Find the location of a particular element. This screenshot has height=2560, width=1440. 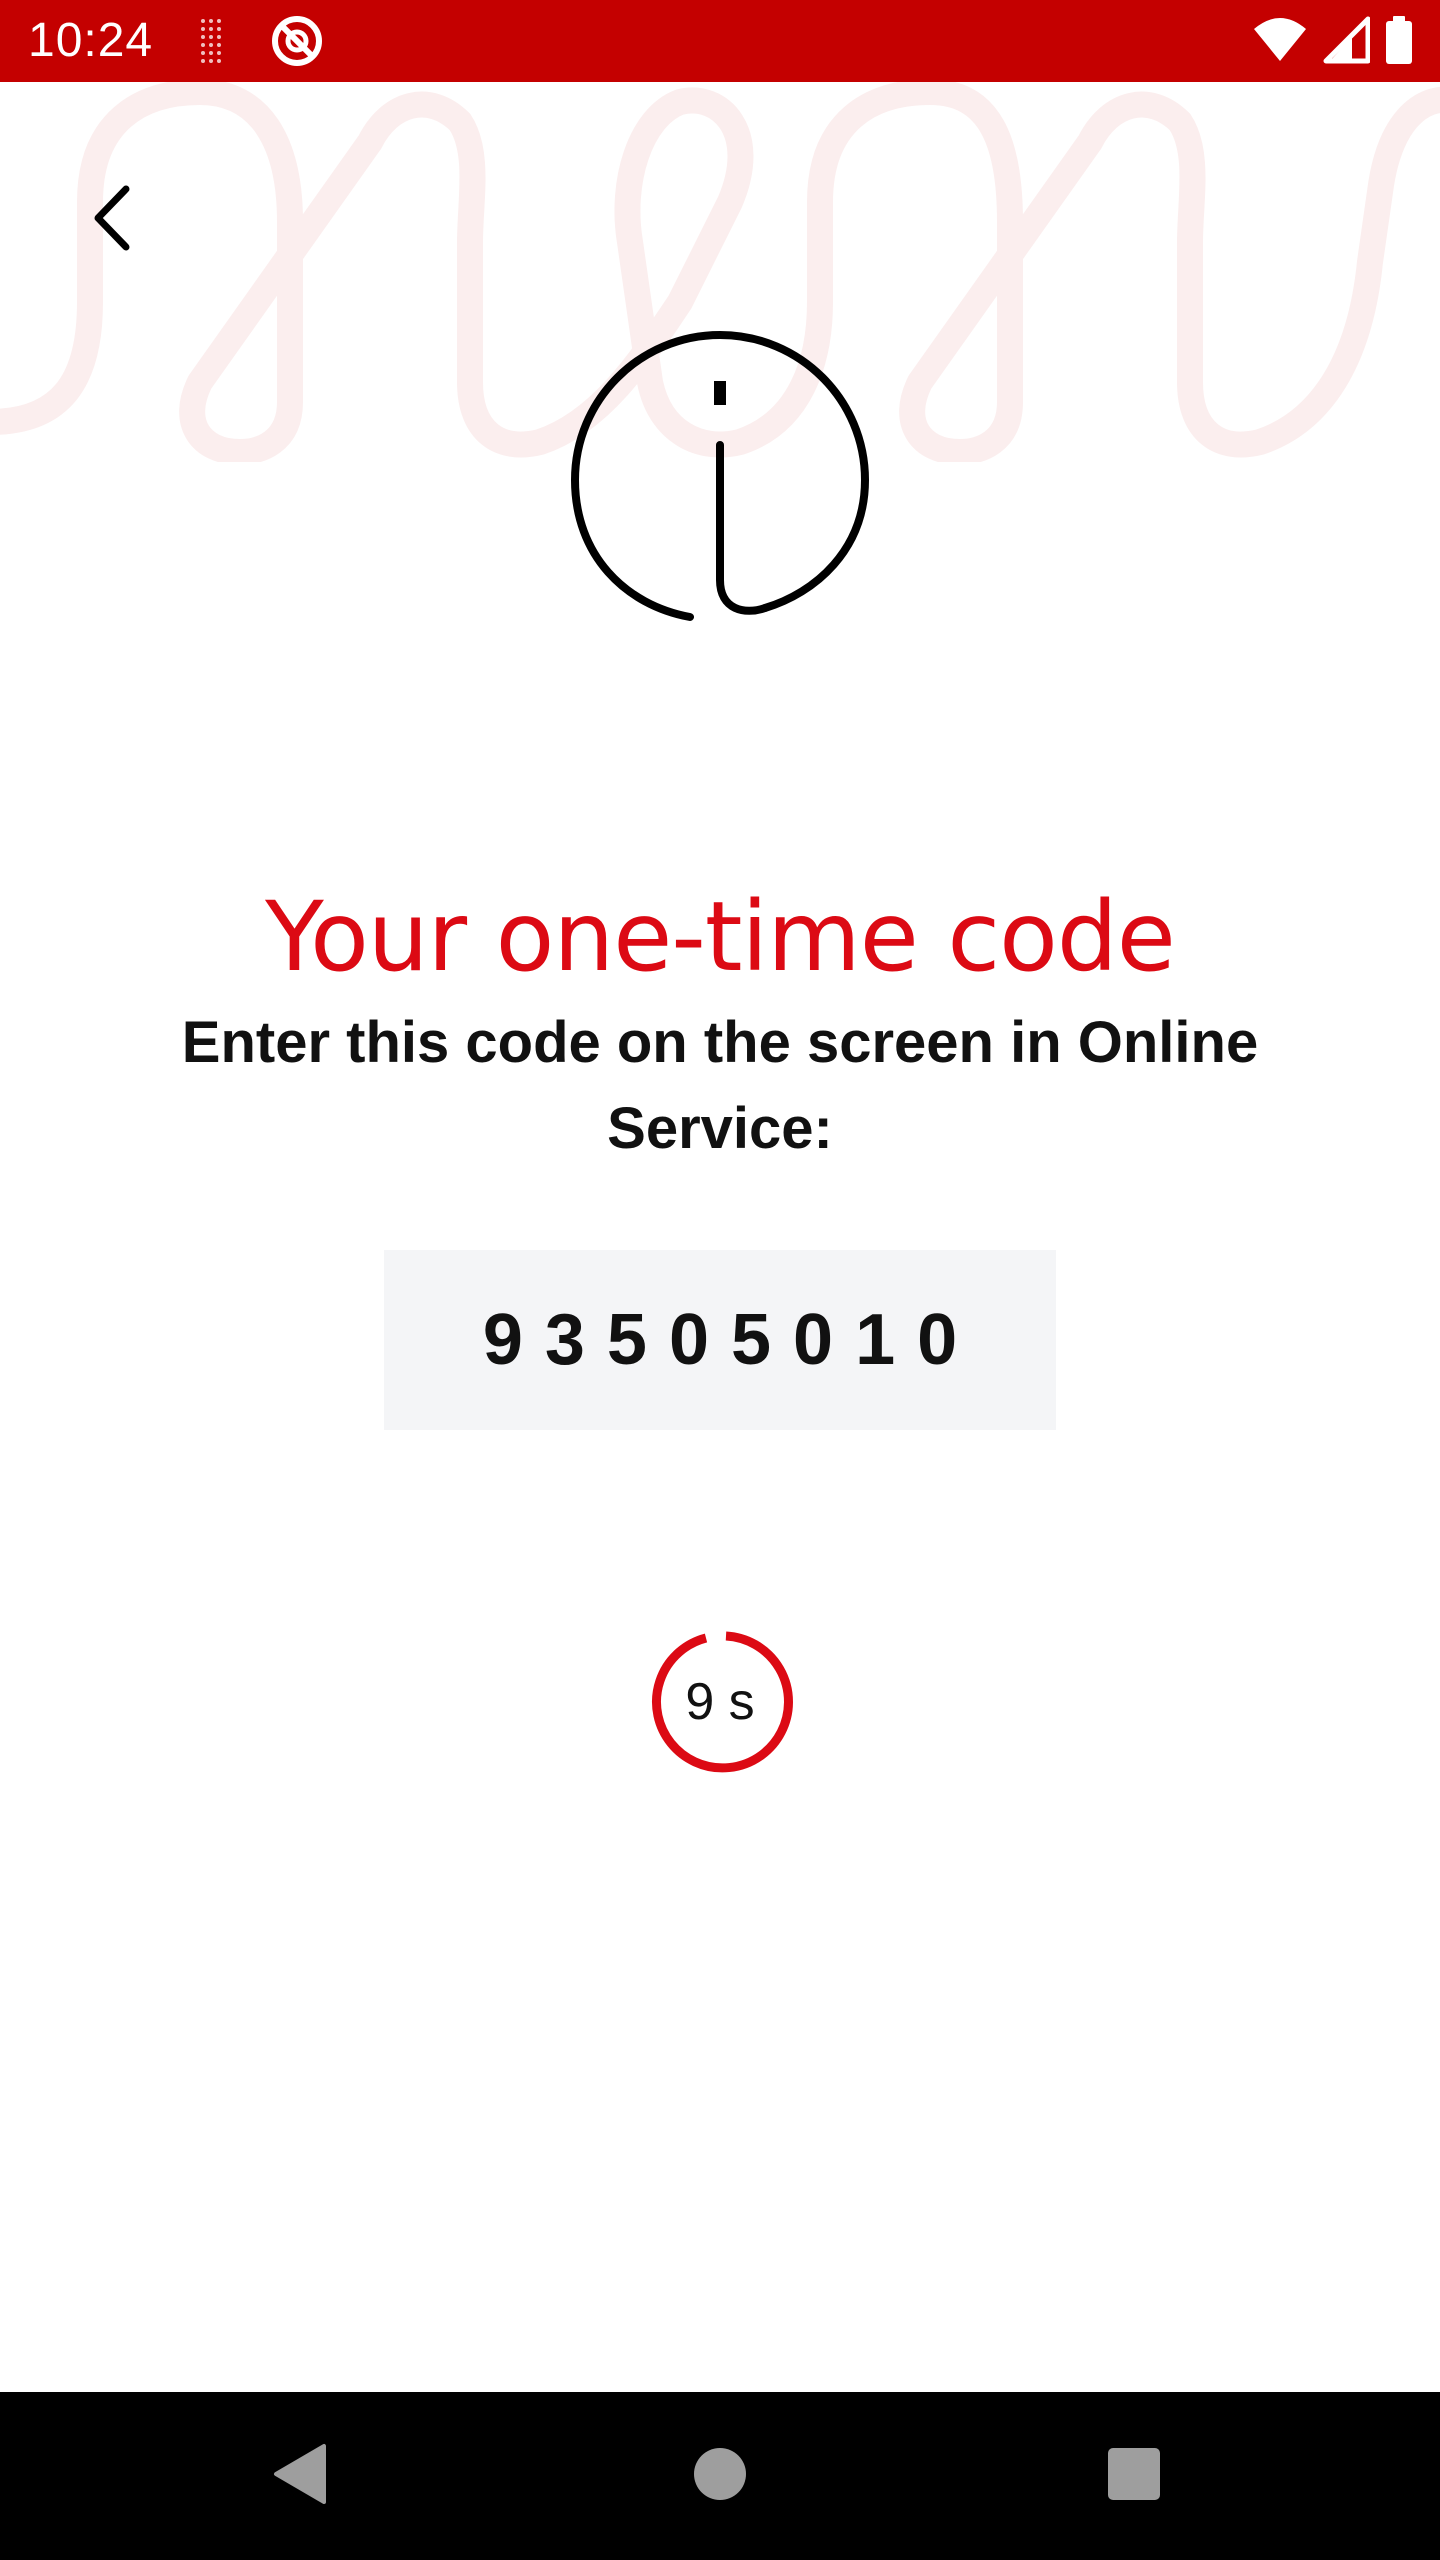

navigation-bar is located at coordinates (720, 2476).